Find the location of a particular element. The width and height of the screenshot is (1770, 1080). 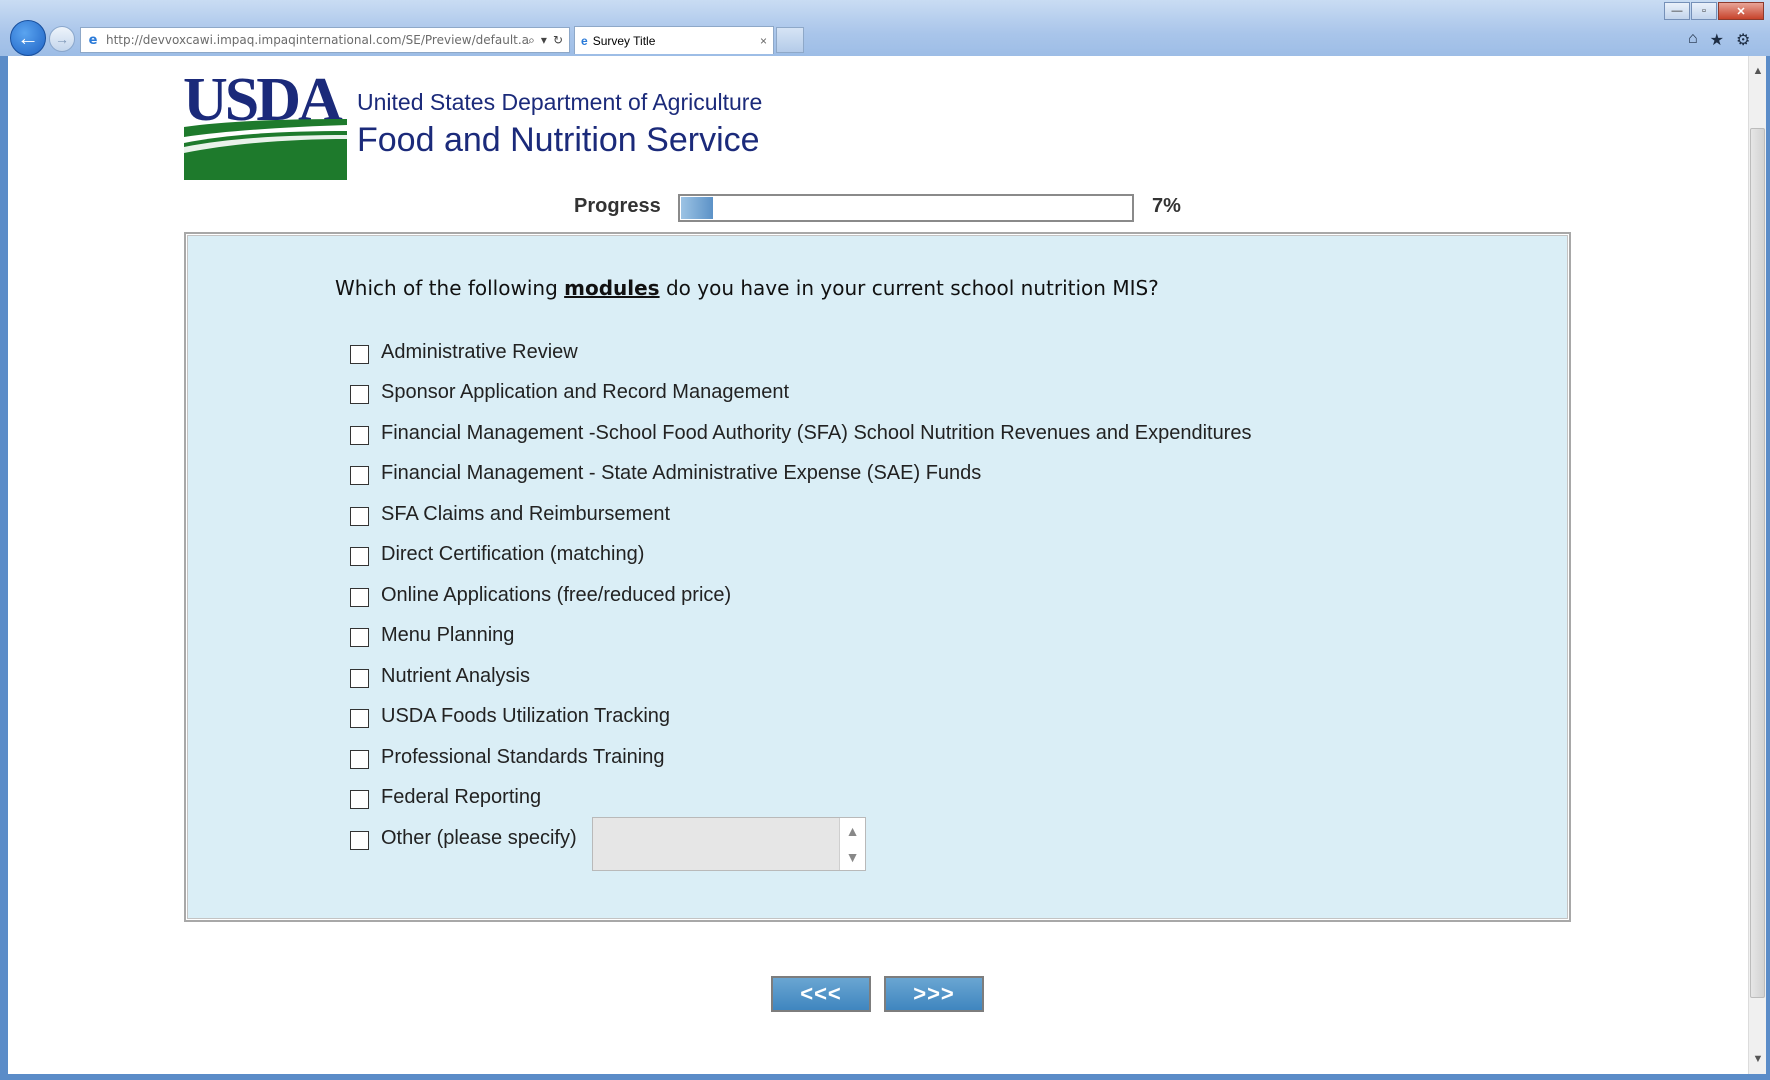

tools-gear-icon: ⚙ is located at coordinates (1743, 40).